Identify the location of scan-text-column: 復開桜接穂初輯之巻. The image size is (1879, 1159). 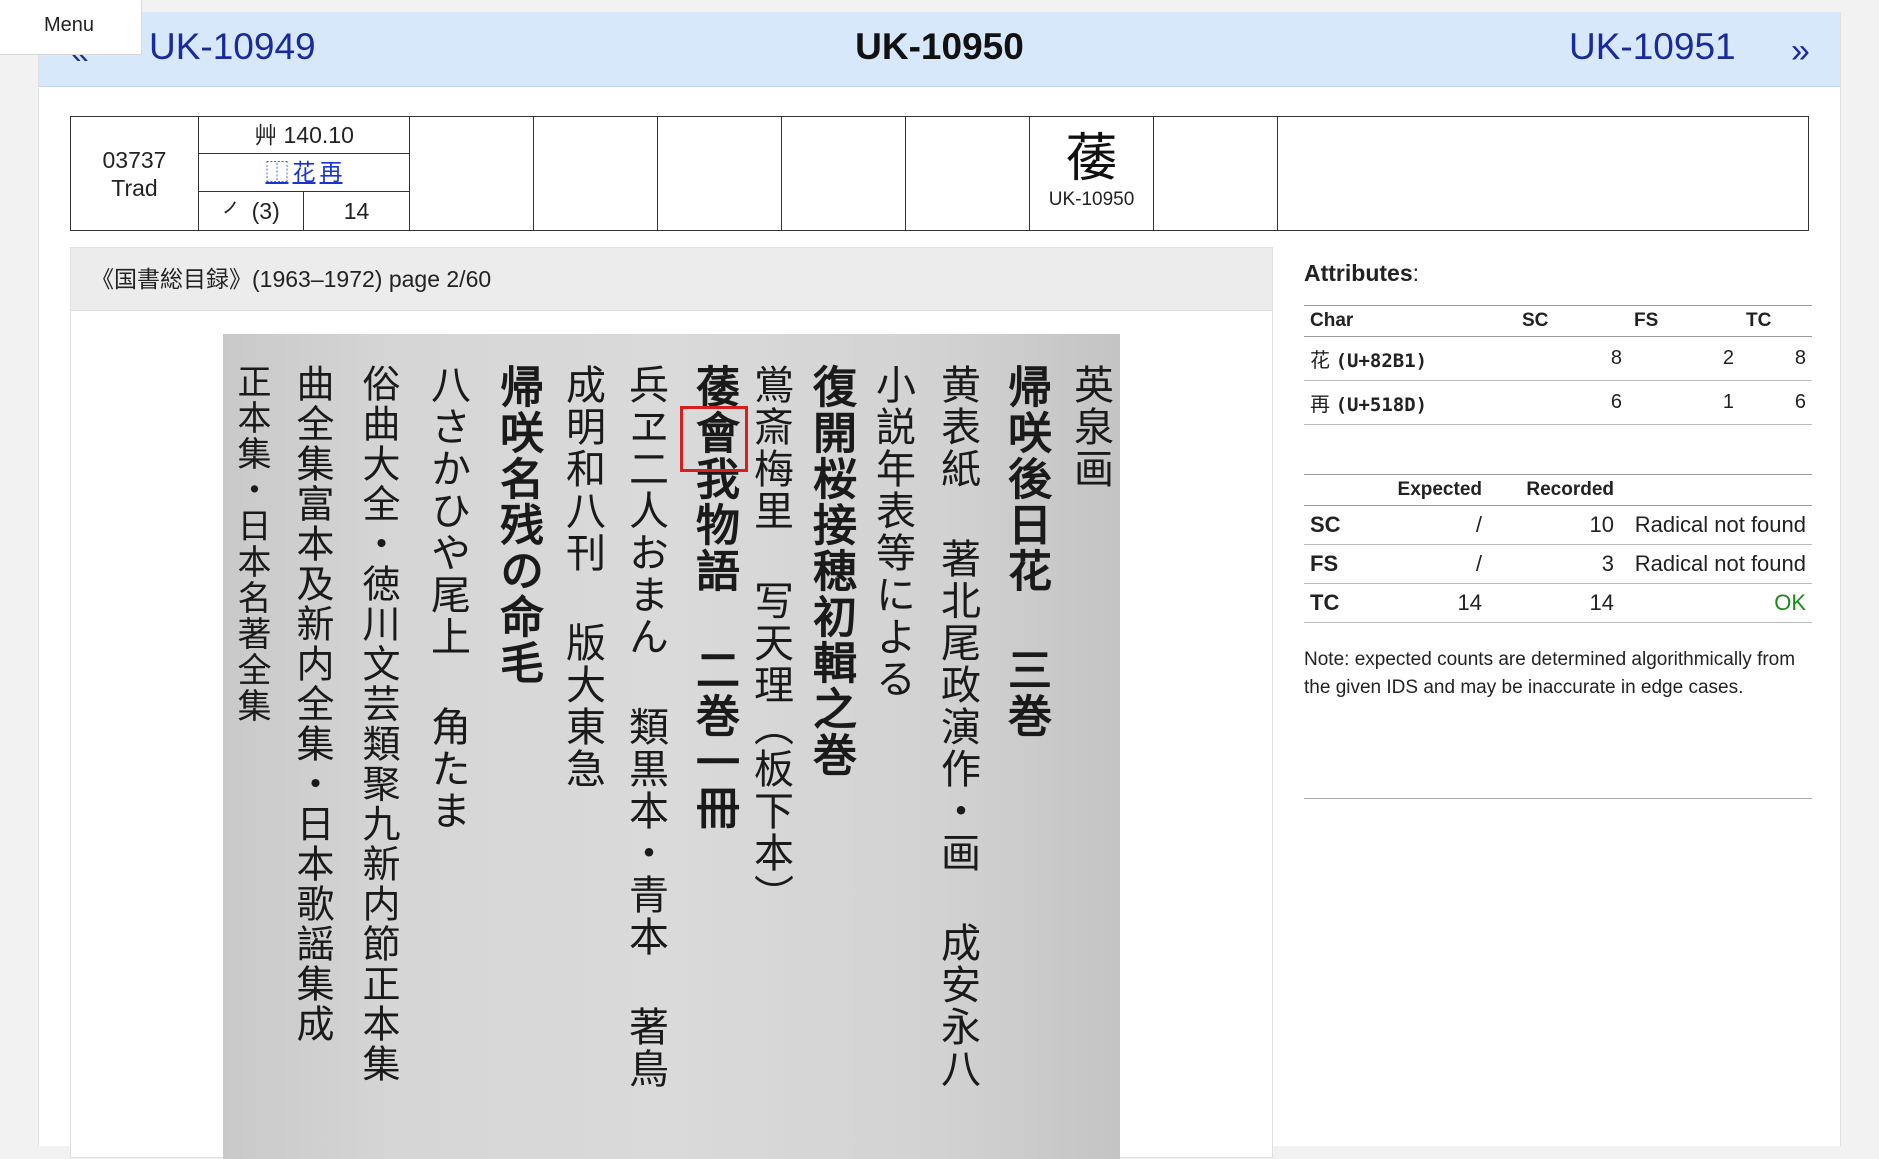
(830, 571).